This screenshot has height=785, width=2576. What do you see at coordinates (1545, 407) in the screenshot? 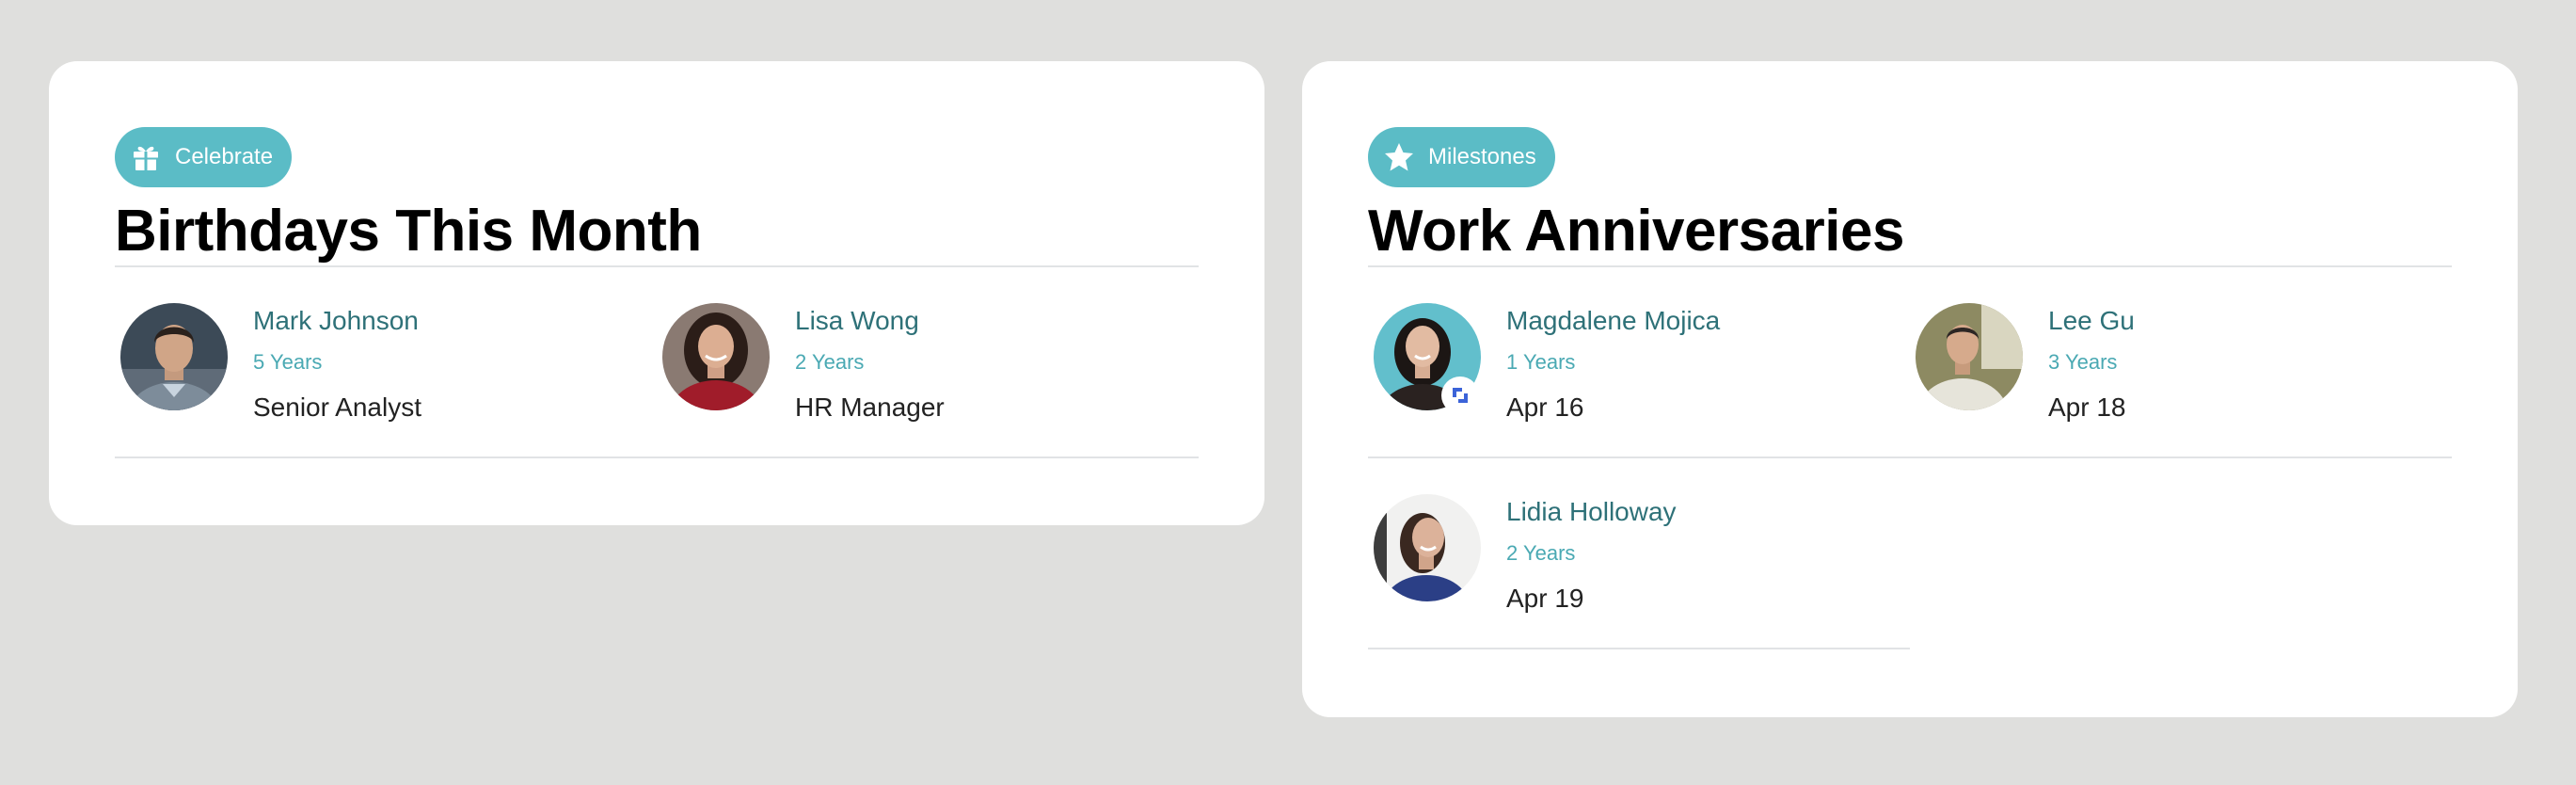
I see `anniversary-date: Apr 16` at bounding box center [1545, 407].